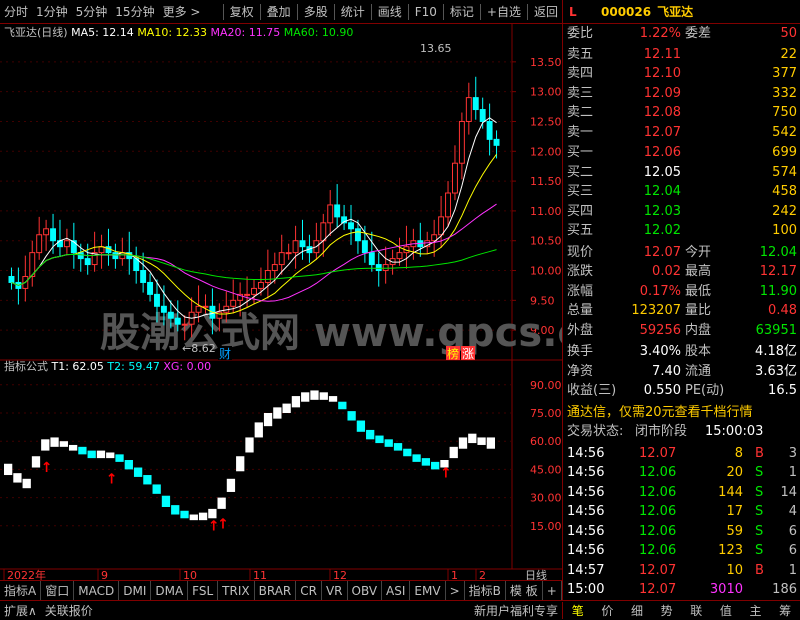  What do you see at coordinates (365, 590) in the screenshot?
I see `indicator-tab-10: OBV` at bounding box center [365, 590].